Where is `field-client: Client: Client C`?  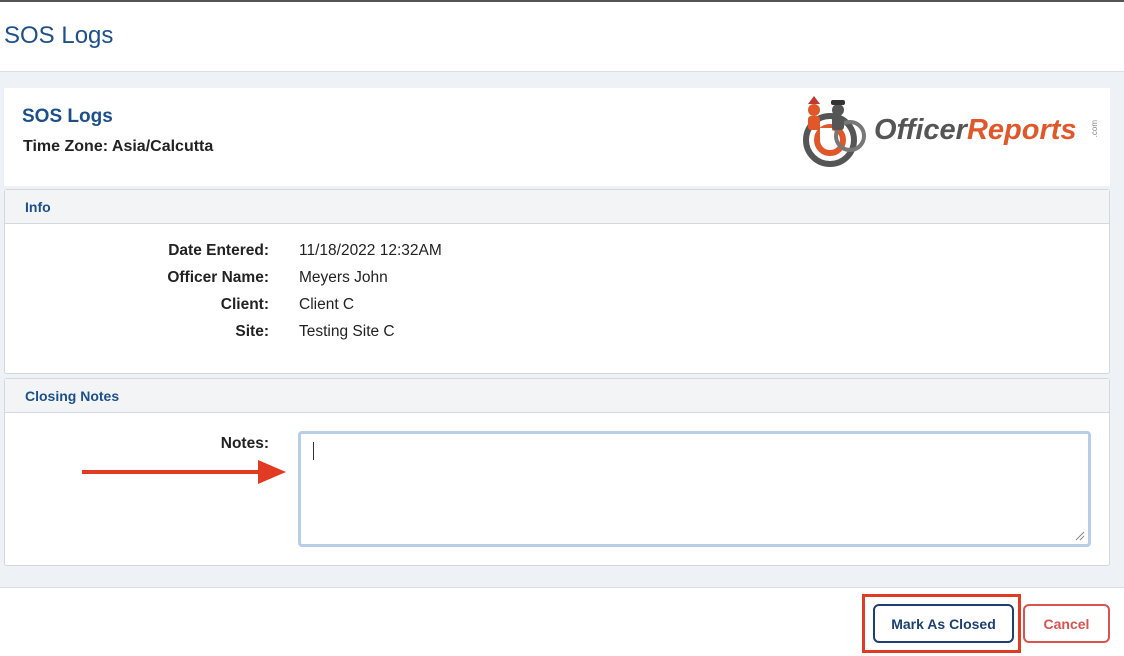
field-client: Client: Client C is located at coordinates (557, 309).